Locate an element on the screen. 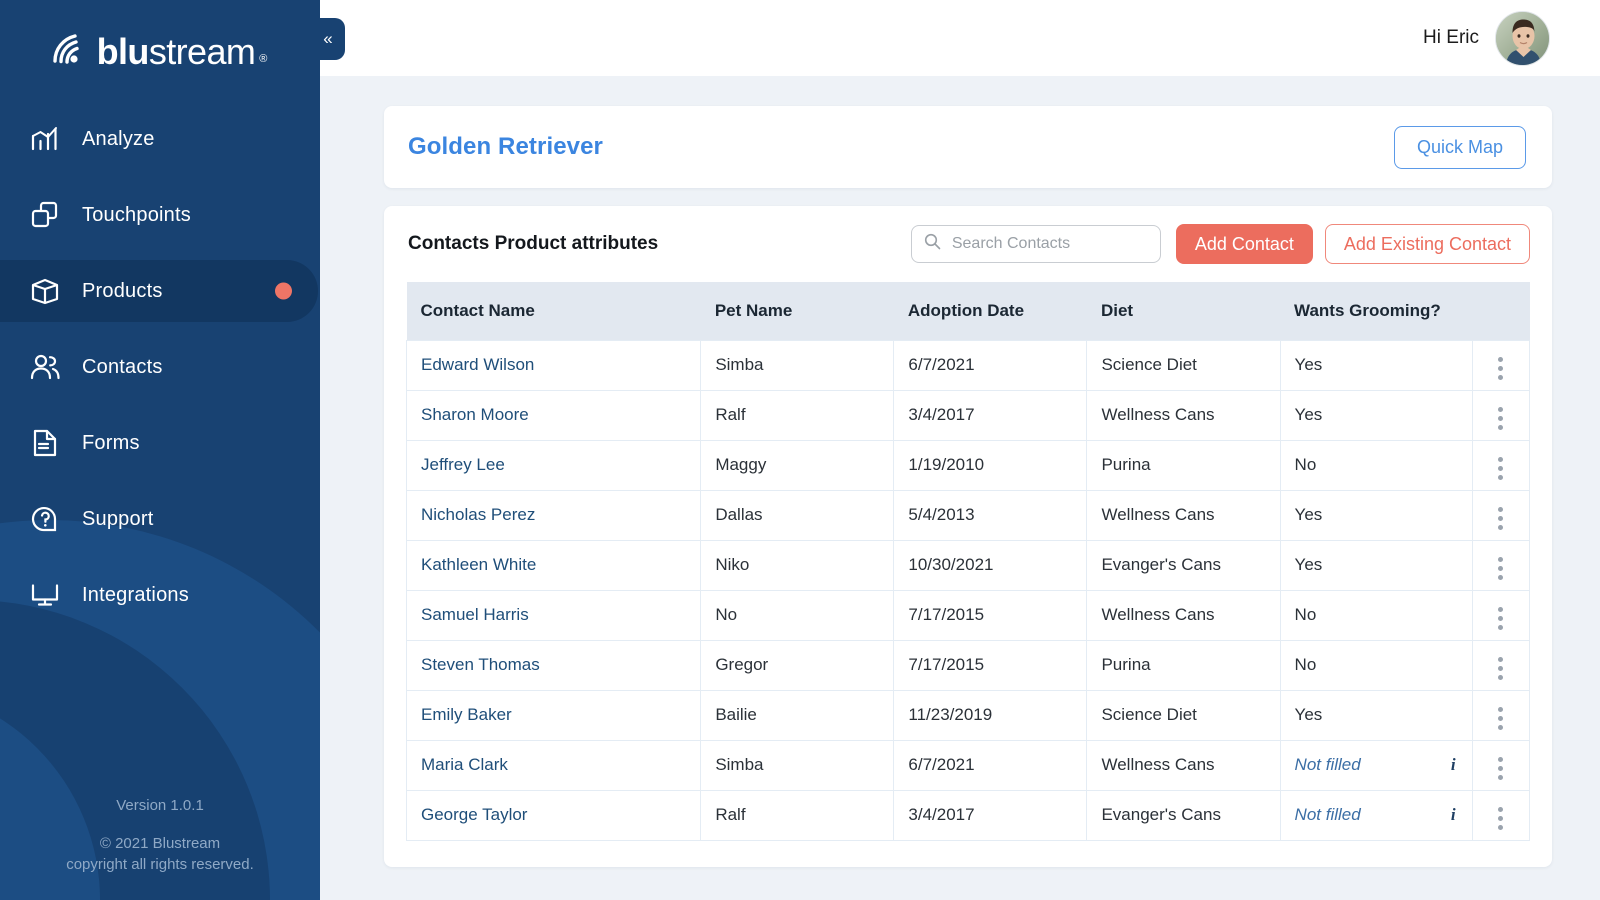 This screenshot has width=1600, height=900. contact-name-link: Nicholas Perez is located at coordinates (478, 514).